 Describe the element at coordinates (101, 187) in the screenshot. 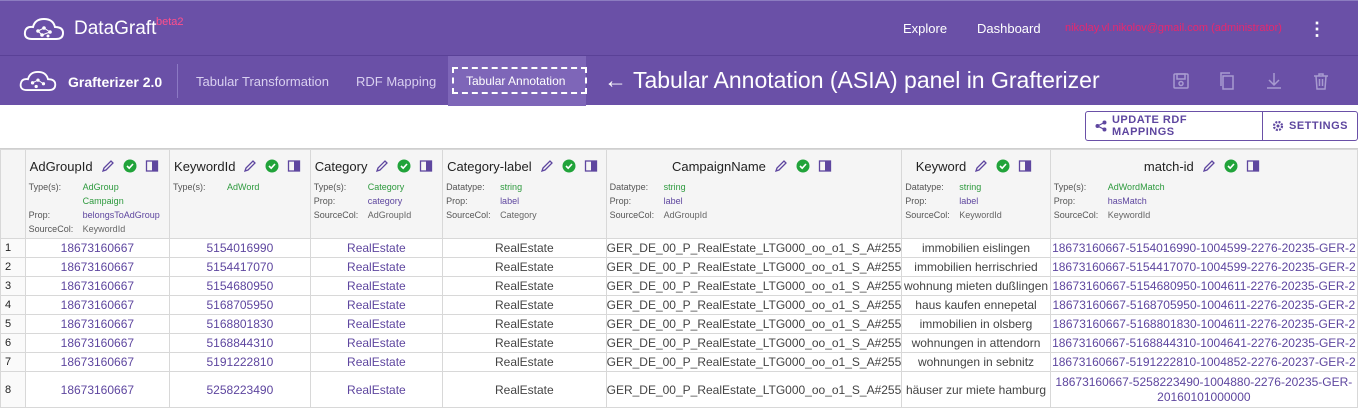

I see `meta-value: AdGroup` at that location.